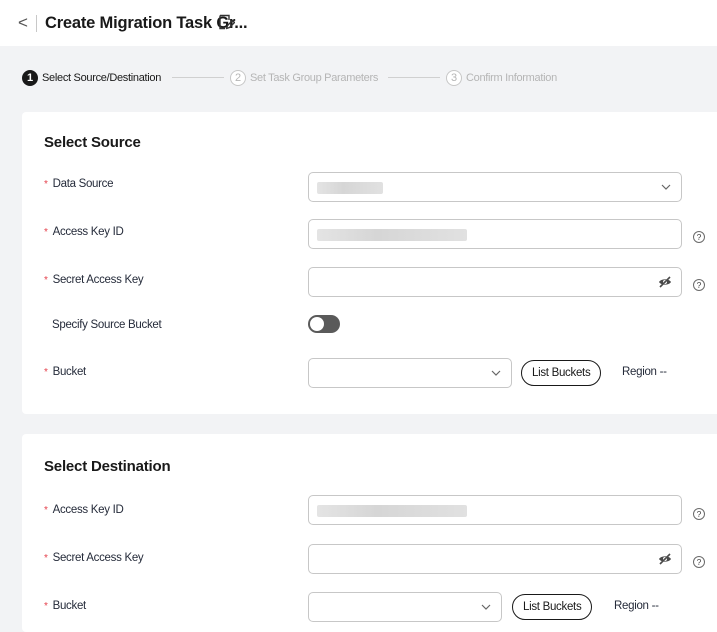 This screenshot has width=717, height=632. I want to click on data-source-value, so click(350, 188).